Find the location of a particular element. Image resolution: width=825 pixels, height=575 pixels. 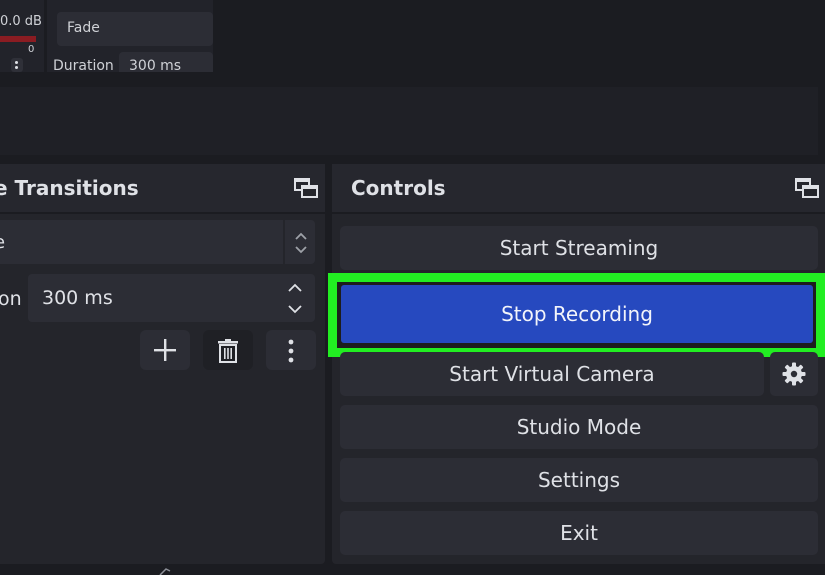

exit-button: Exit is located at coordinates (579, 533).